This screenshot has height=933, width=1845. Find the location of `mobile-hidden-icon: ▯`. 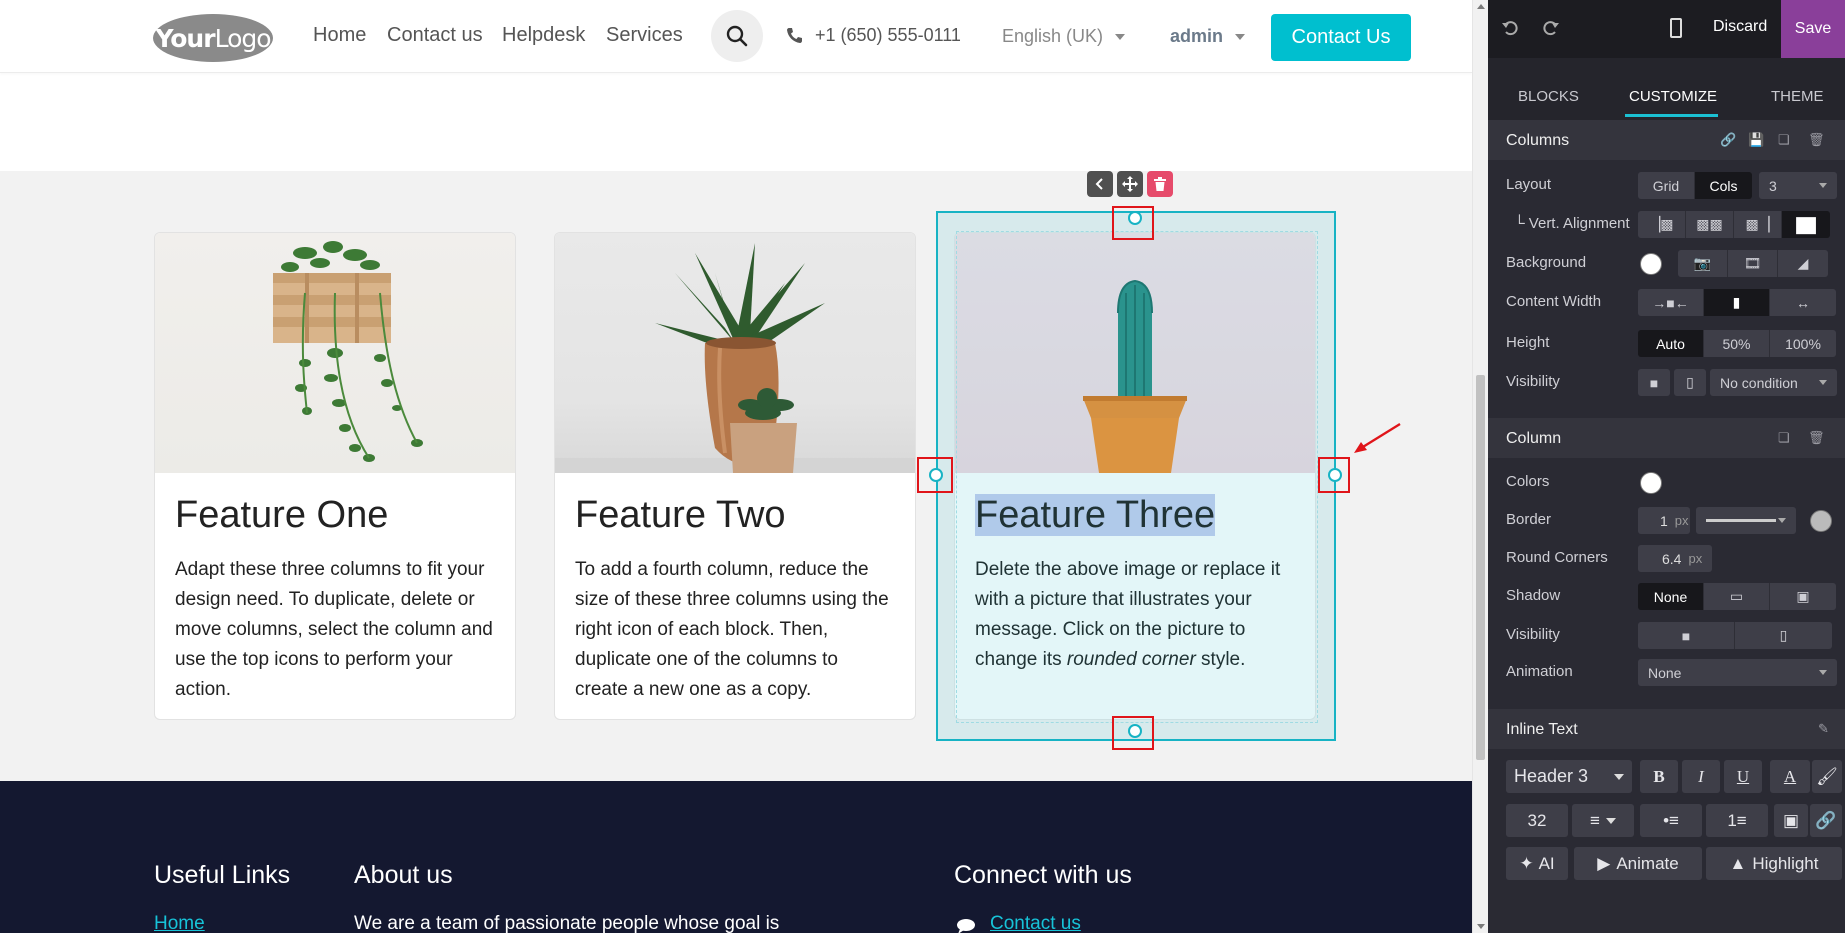

mobile-hidden-icon: ▯ is located at coordinates (1690, 382).